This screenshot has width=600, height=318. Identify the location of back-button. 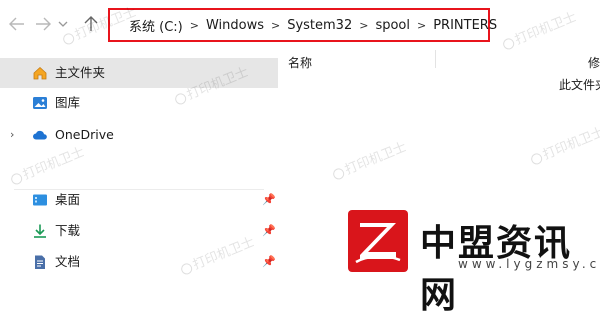
(17, 24).